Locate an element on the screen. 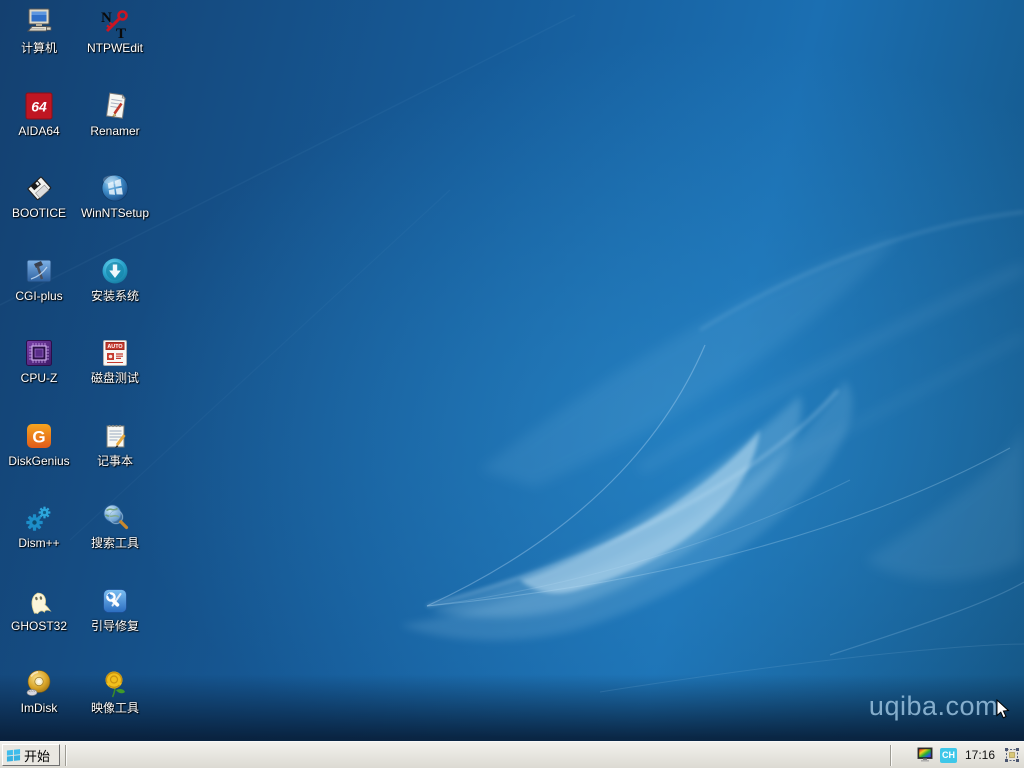  desktop-icon-ghost32: GHOST32 is located at coordinates (39, 623).